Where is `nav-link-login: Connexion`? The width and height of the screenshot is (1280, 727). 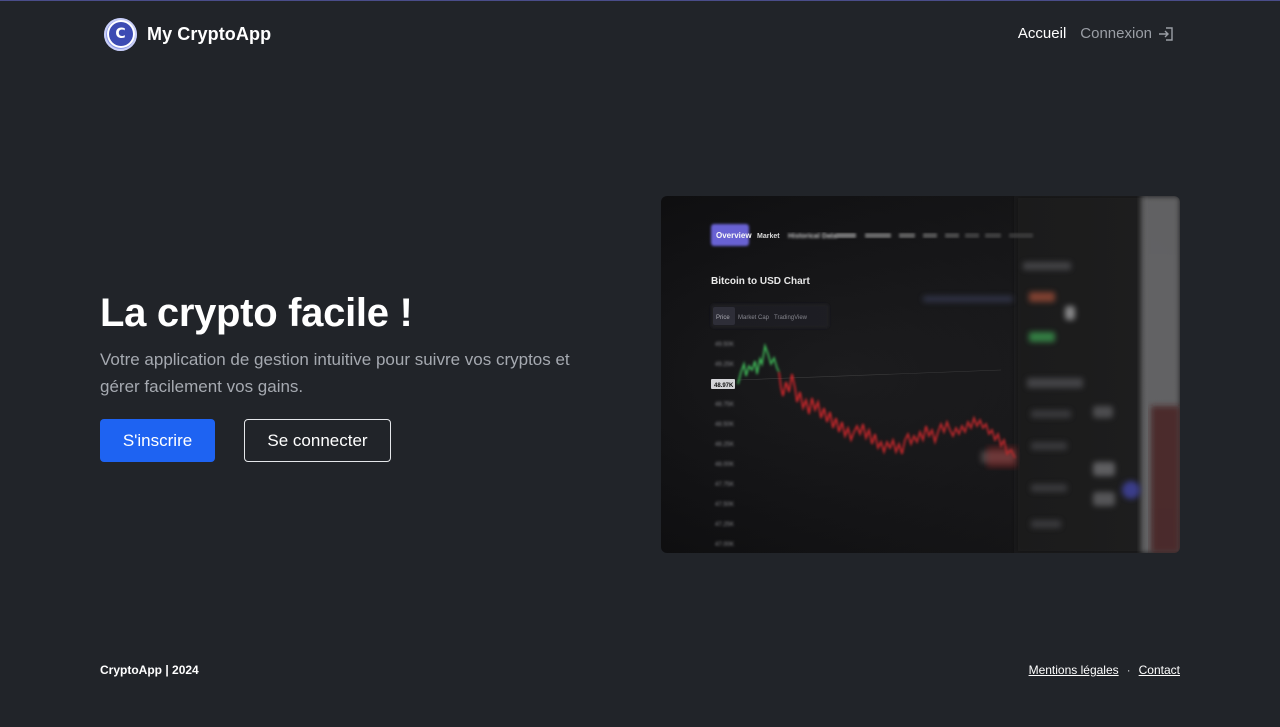 nav-link-login: Connexion is located at coordinates (1127, 33).